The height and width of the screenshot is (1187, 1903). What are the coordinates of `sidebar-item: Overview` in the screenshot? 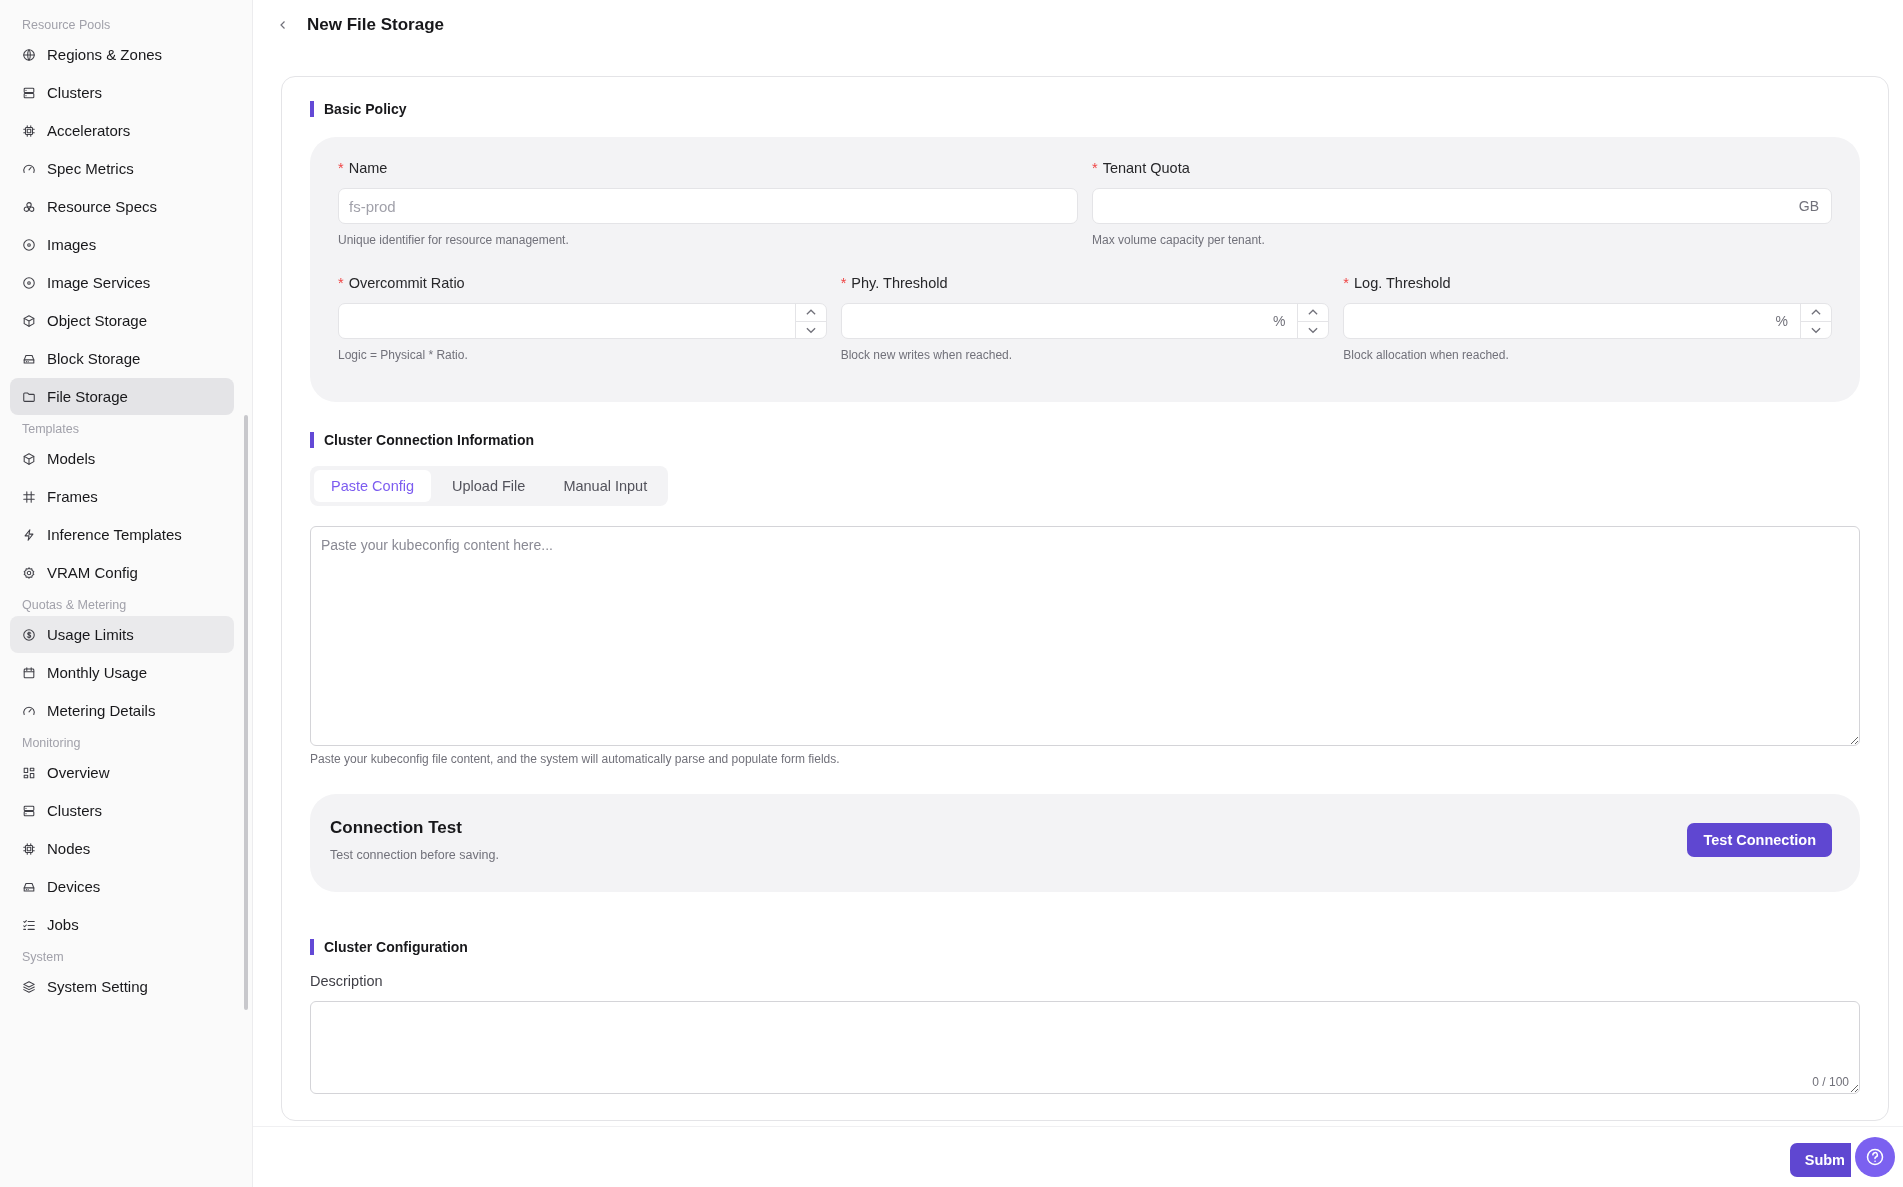 It's located at (122, 772).